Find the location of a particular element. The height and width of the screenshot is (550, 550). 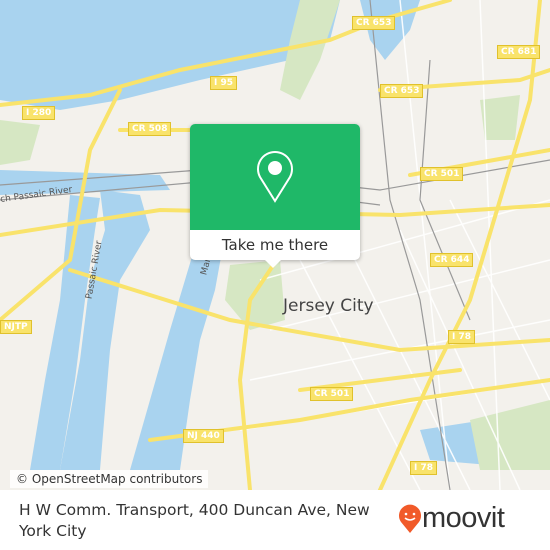

attribution-link: © OpenStreetMap contributors is located at coordinates (109, 479).